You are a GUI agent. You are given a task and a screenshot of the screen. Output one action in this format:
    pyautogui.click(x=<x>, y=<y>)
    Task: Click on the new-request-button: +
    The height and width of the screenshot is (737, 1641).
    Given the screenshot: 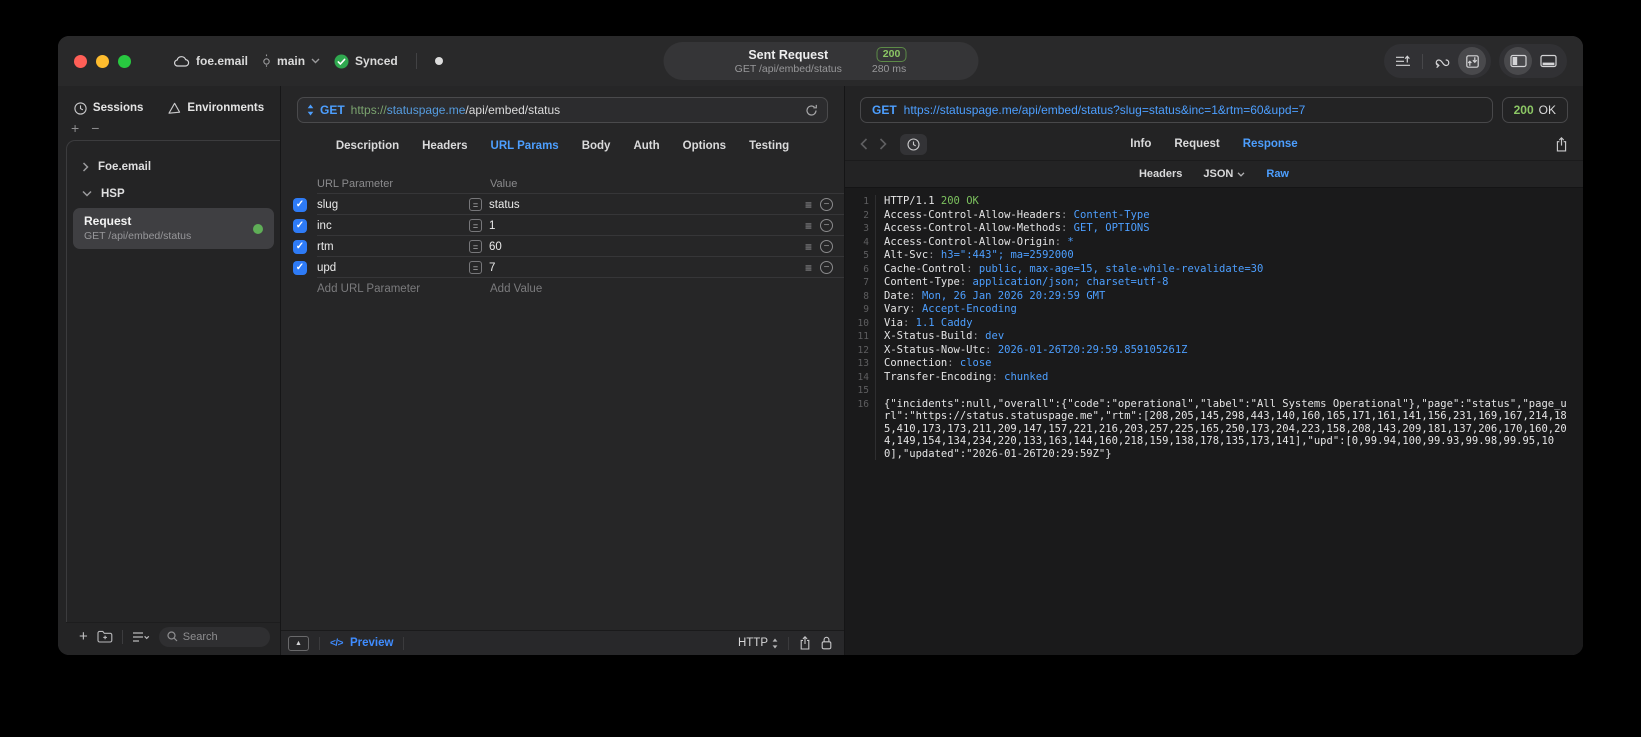 What is the action you would take?
    pyautogui.click(x=83, y=636)
    